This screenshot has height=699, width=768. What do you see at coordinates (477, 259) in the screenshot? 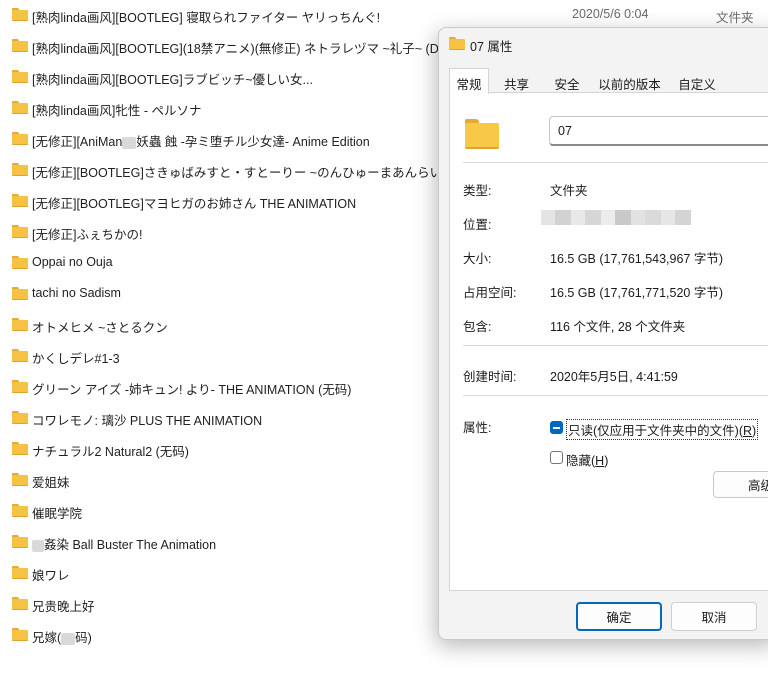
I see `size-label: 大小:` at bounding box center [477, 259].